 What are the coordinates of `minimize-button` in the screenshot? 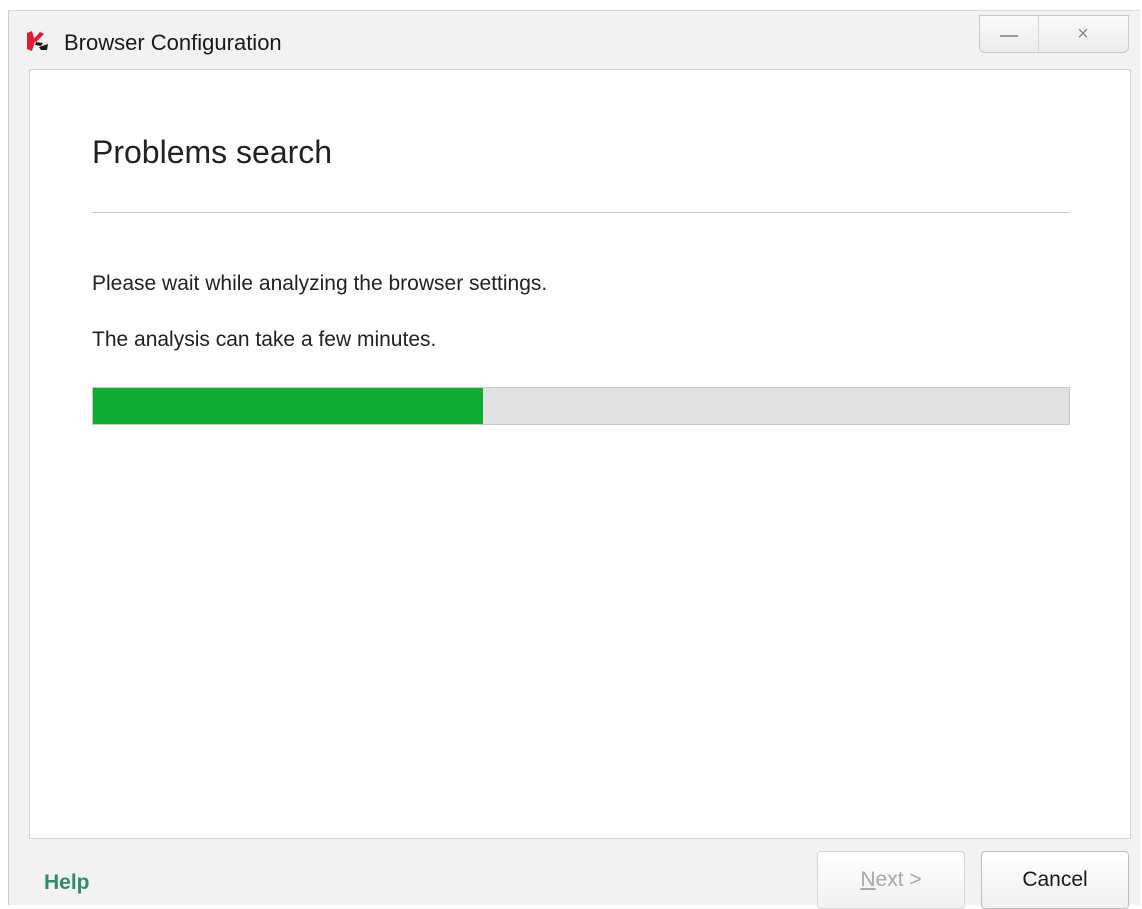 It's located at (1009, 34).